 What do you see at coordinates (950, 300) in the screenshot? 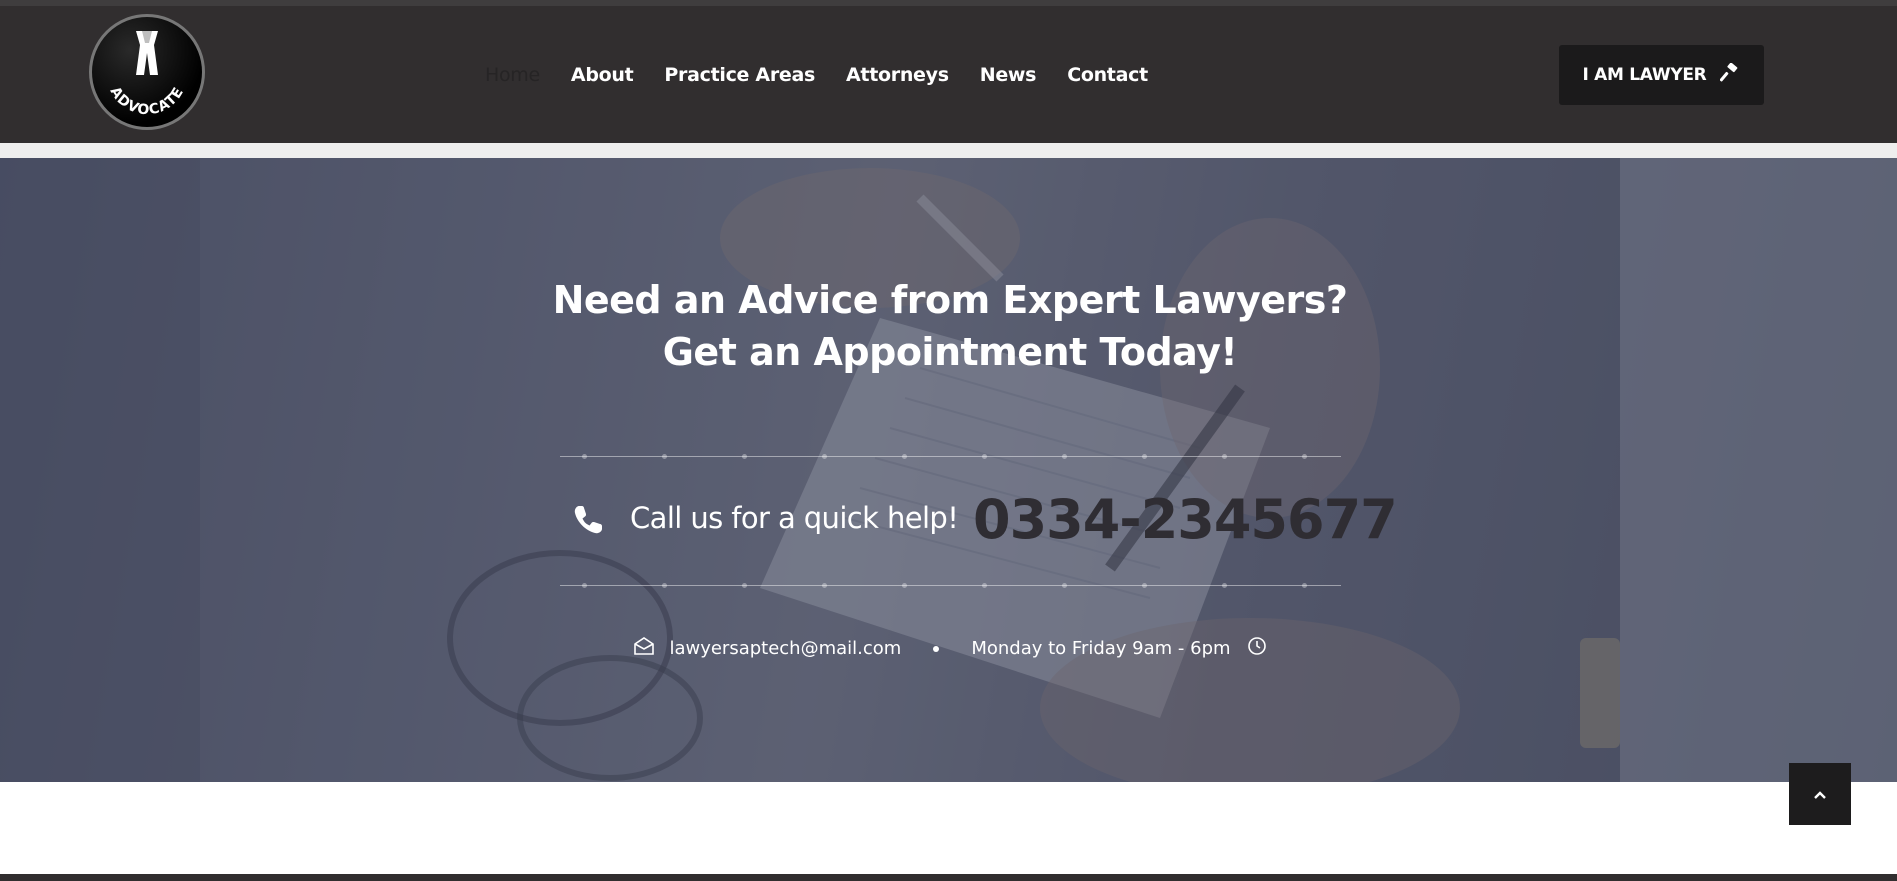
I see `headline-line-1: Need an Advice from Expert Lawyers?` at bounding box center [950, 300].